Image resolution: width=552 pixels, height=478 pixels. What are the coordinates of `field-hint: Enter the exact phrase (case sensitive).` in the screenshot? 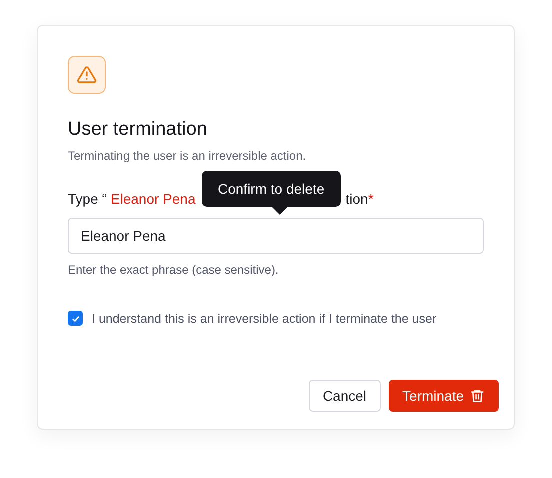 It's located at (174, 270).